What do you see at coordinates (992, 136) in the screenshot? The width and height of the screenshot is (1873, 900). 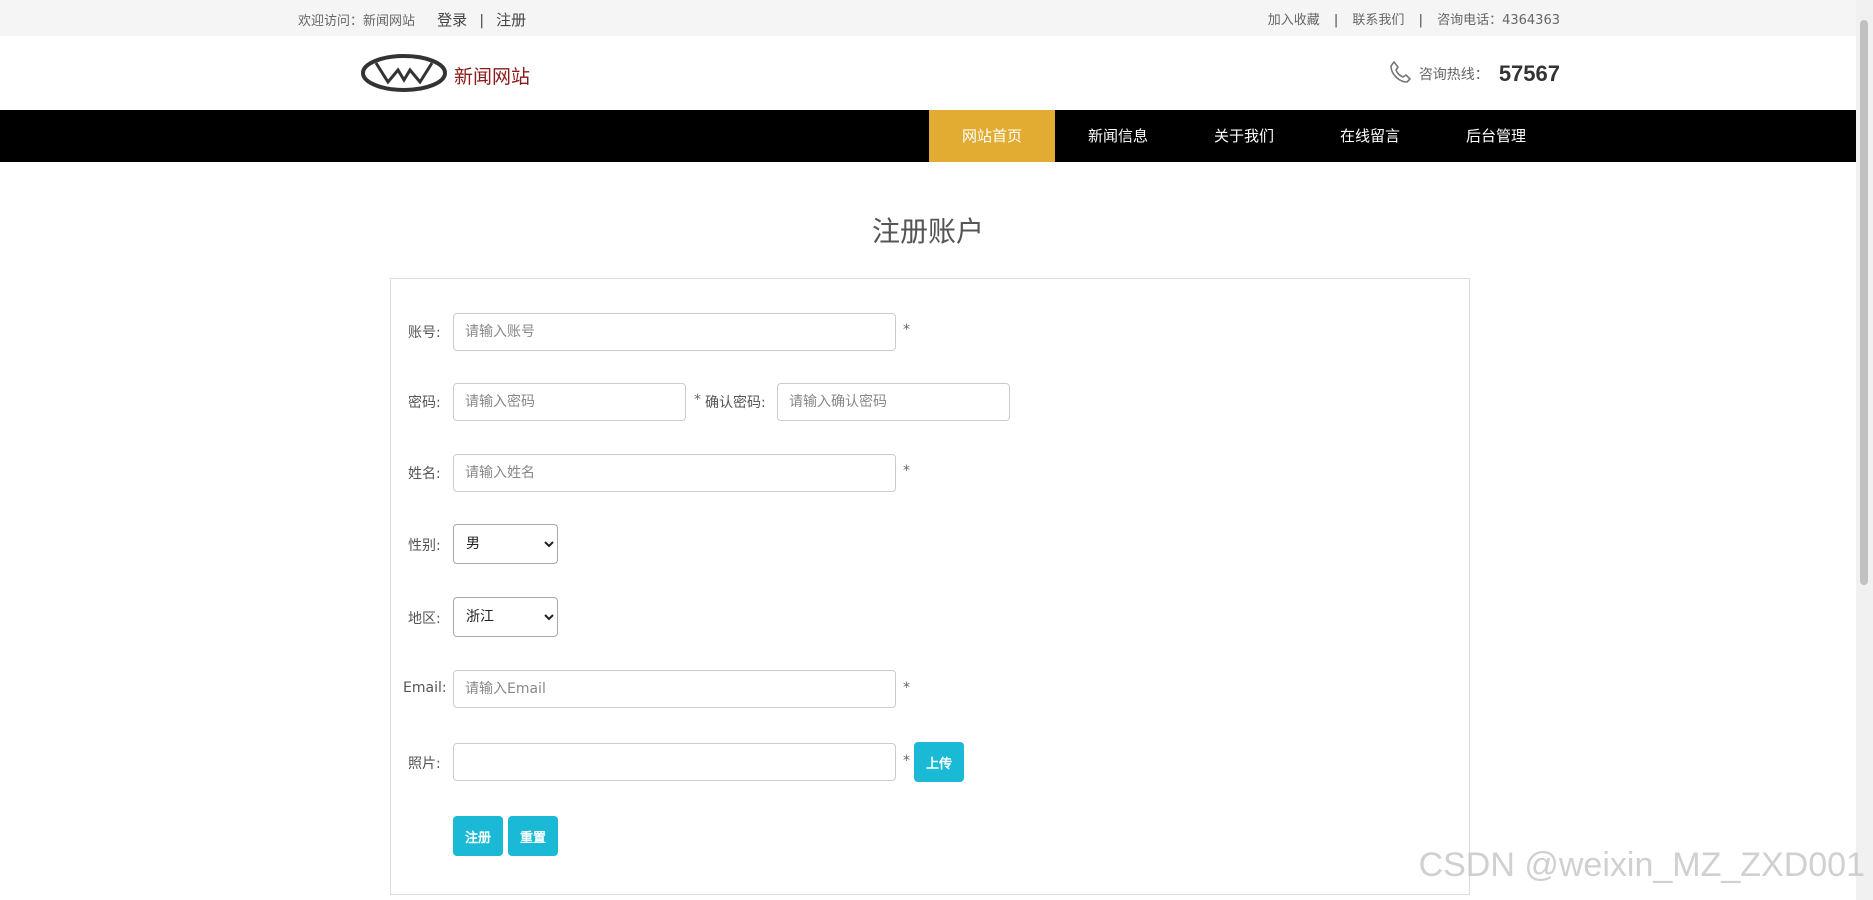 I see `nav-item-home: 网站首页` at bounding box center [992, 136].